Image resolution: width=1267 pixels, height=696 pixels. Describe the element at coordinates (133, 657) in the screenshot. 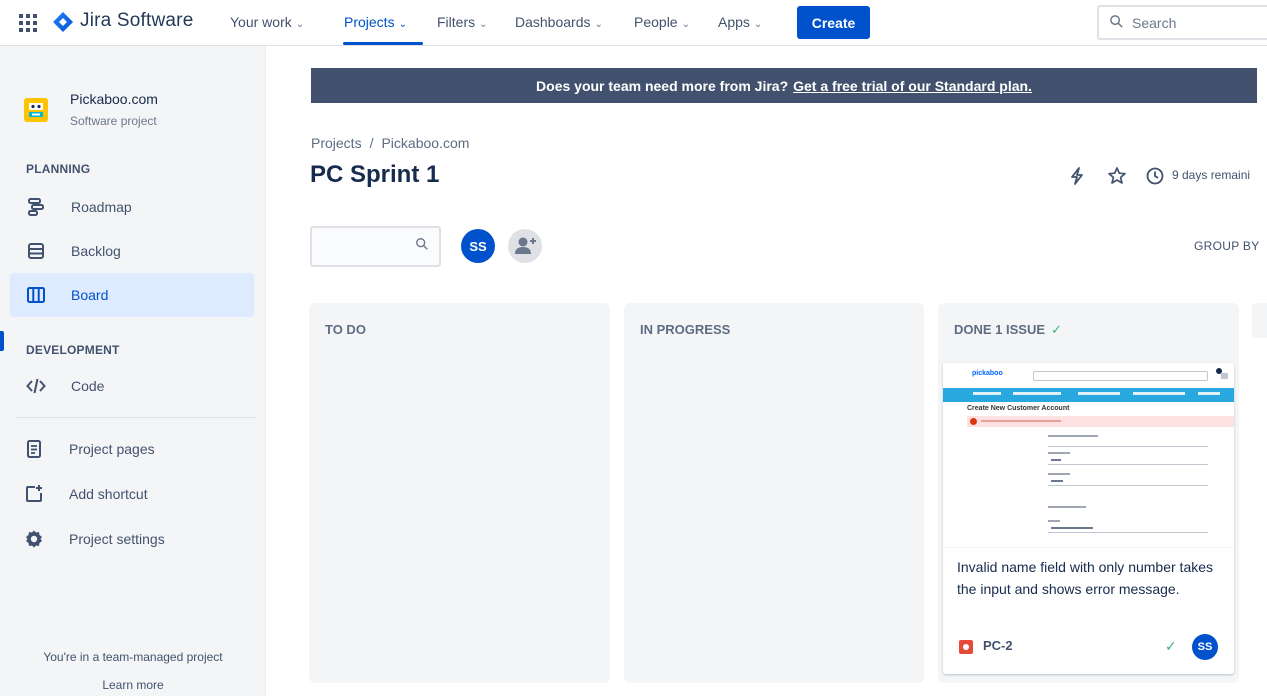

I see `team-managed-notice: You're in a team-managed project` at that location.